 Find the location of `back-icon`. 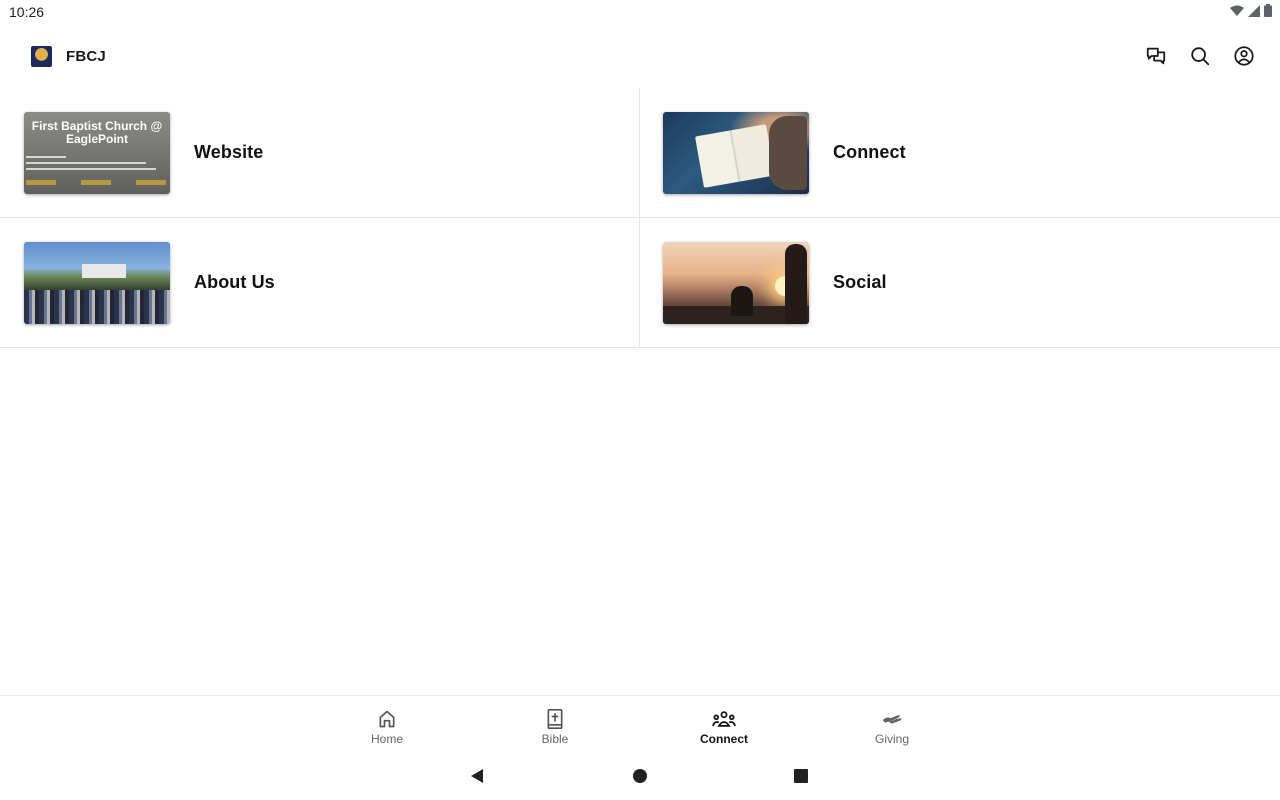

back-icon is located at coordinates (477, 776).